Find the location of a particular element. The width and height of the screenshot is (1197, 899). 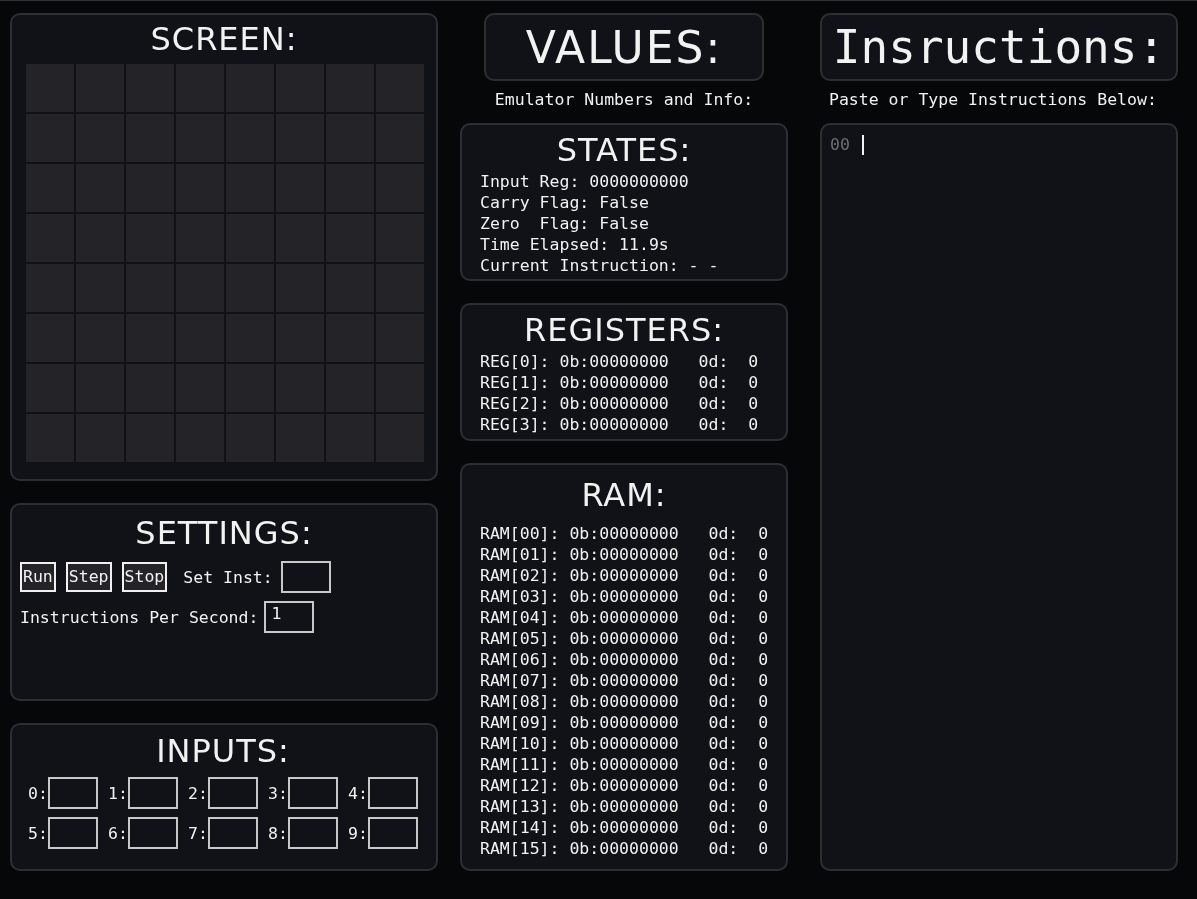

state-line: Carry Flag: False is located at coordinates (565, 202).